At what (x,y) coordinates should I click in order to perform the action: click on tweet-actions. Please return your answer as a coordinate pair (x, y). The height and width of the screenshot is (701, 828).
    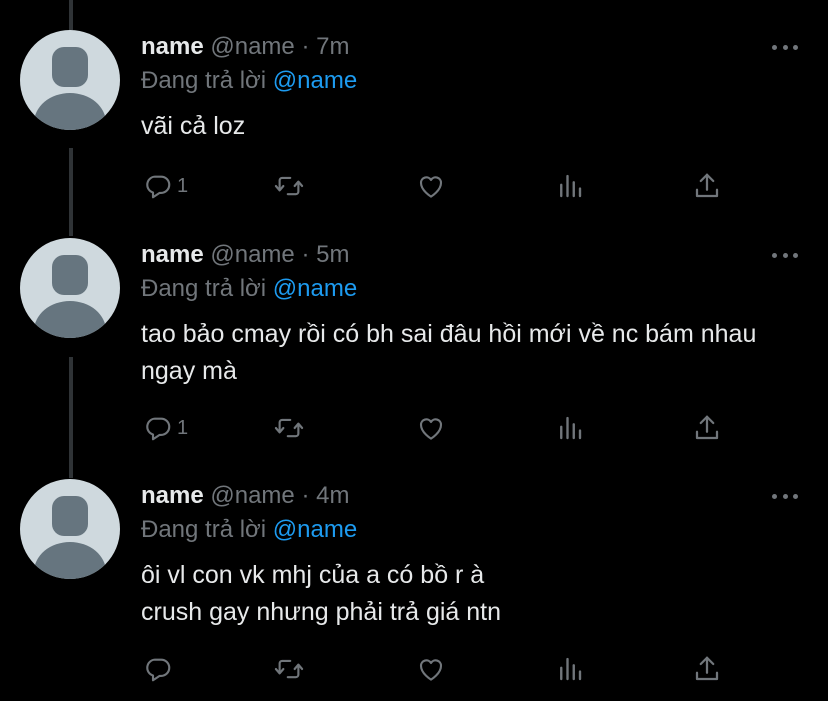
    Looking at the image, I should click on (441, 669).